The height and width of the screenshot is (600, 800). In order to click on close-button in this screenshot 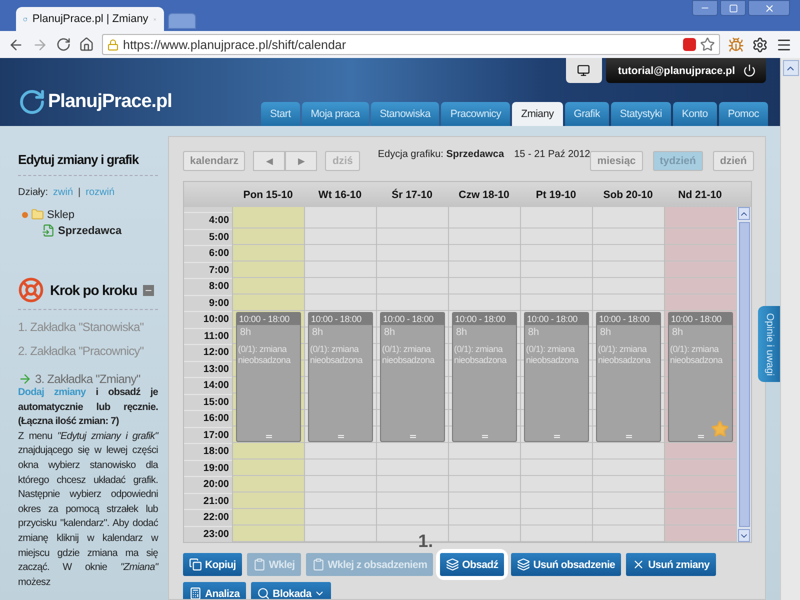, I will do `click(769, 8)`.